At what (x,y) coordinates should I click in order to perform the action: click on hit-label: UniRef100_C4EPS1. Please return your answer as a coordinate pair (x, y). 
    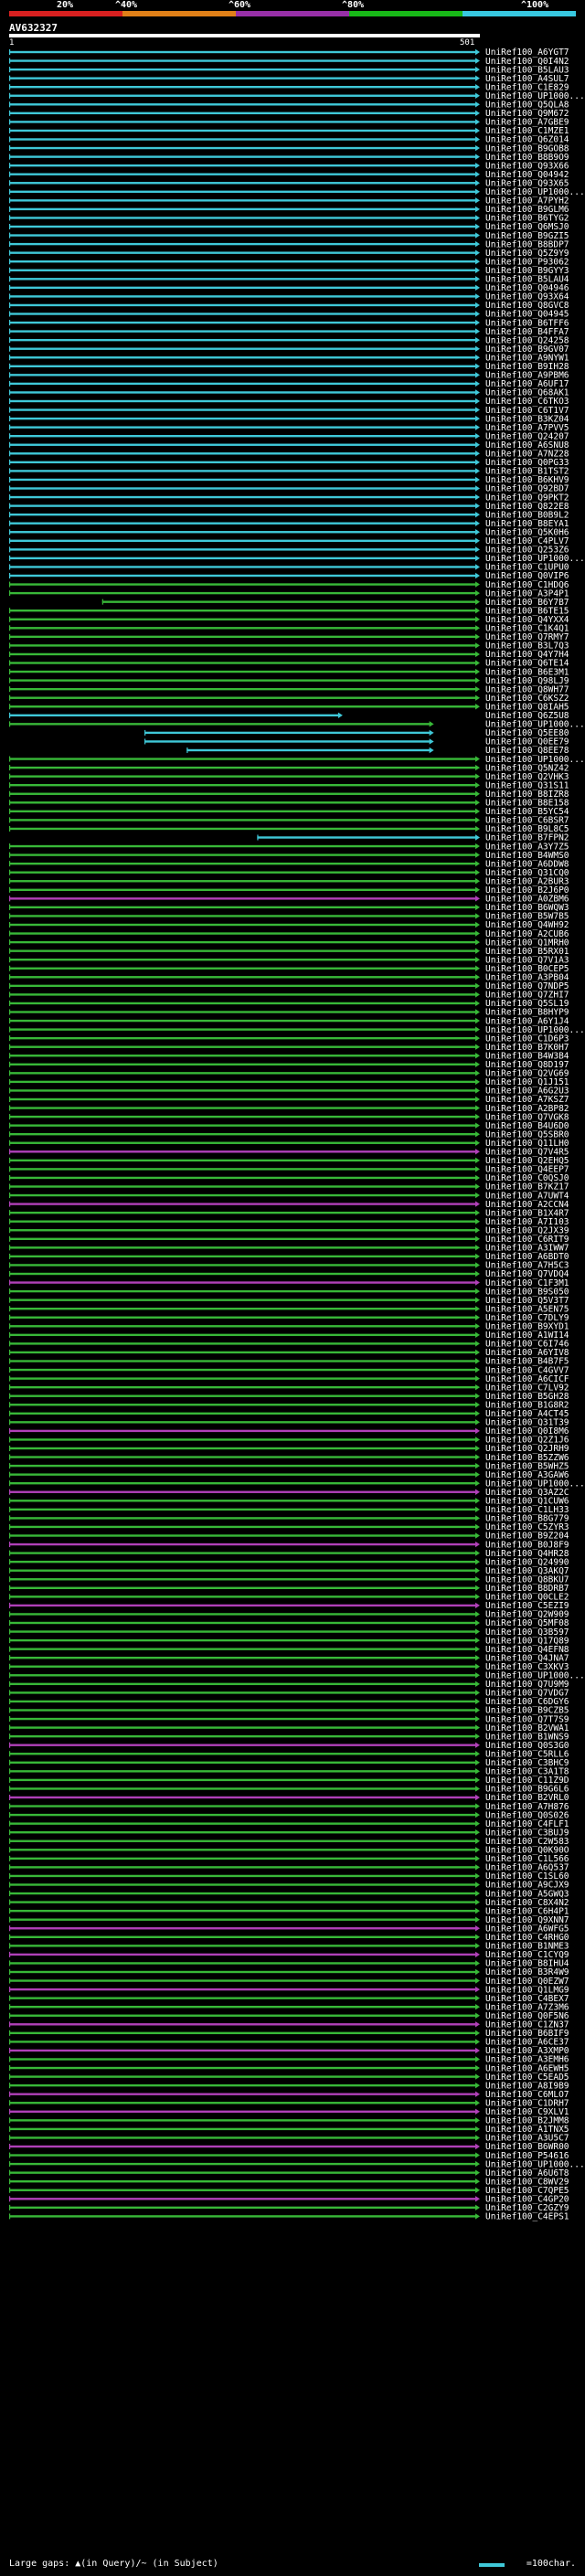
    Looking at the image, I should click on (527, 2217).